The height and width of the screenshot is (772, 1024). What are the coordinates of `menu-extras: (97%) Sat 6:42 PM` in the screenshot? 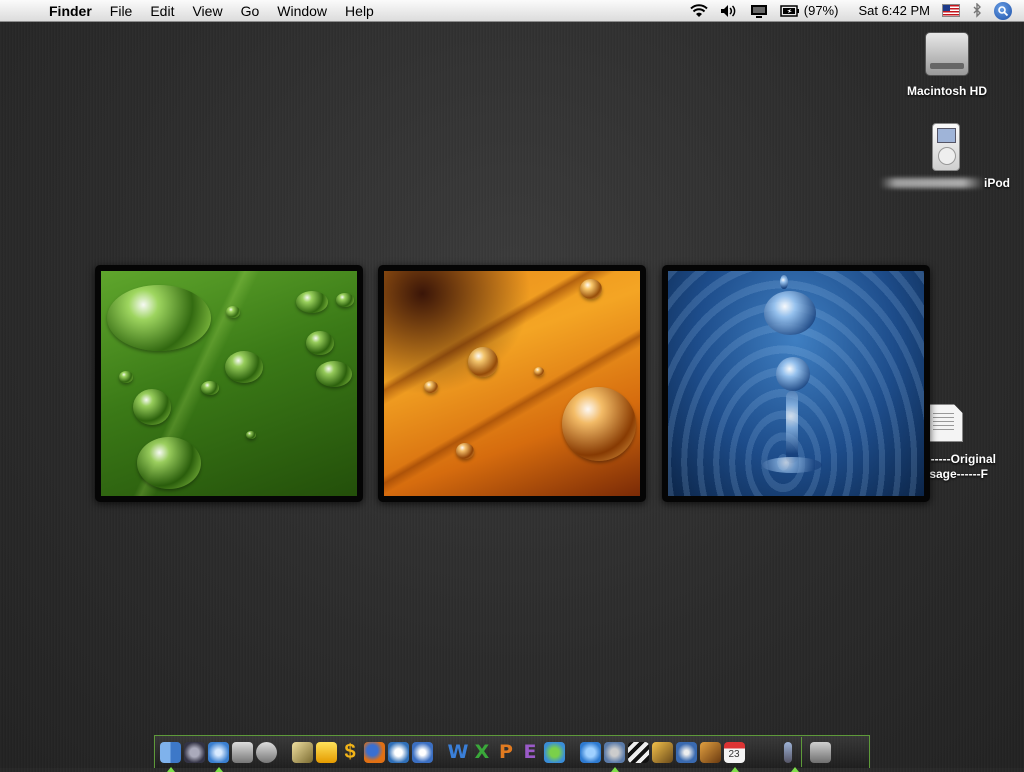 It's located at (857, 11).